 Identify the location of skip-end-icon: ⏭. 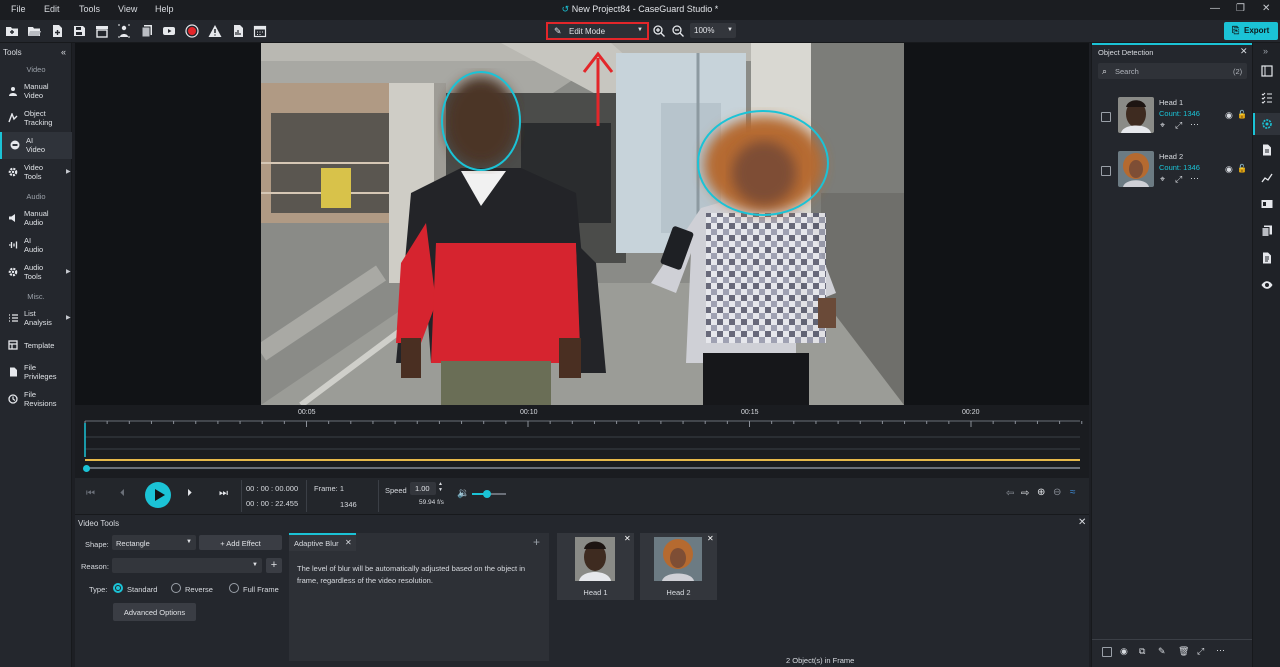
(223, 493).